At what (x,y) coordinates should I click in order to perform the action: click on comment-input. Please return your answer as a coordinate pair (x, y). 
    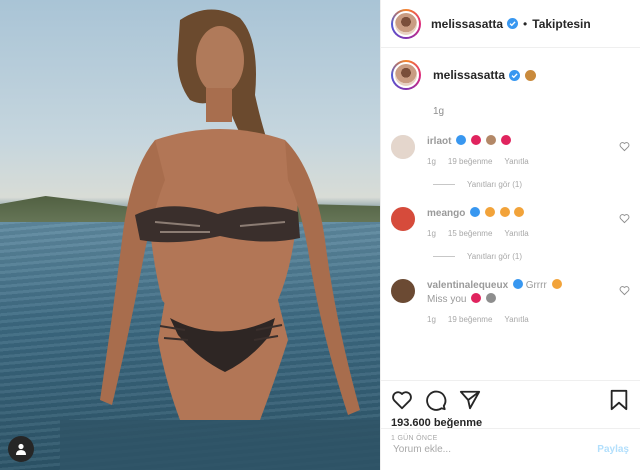
    Looking at the image, I should click on (495, 449).